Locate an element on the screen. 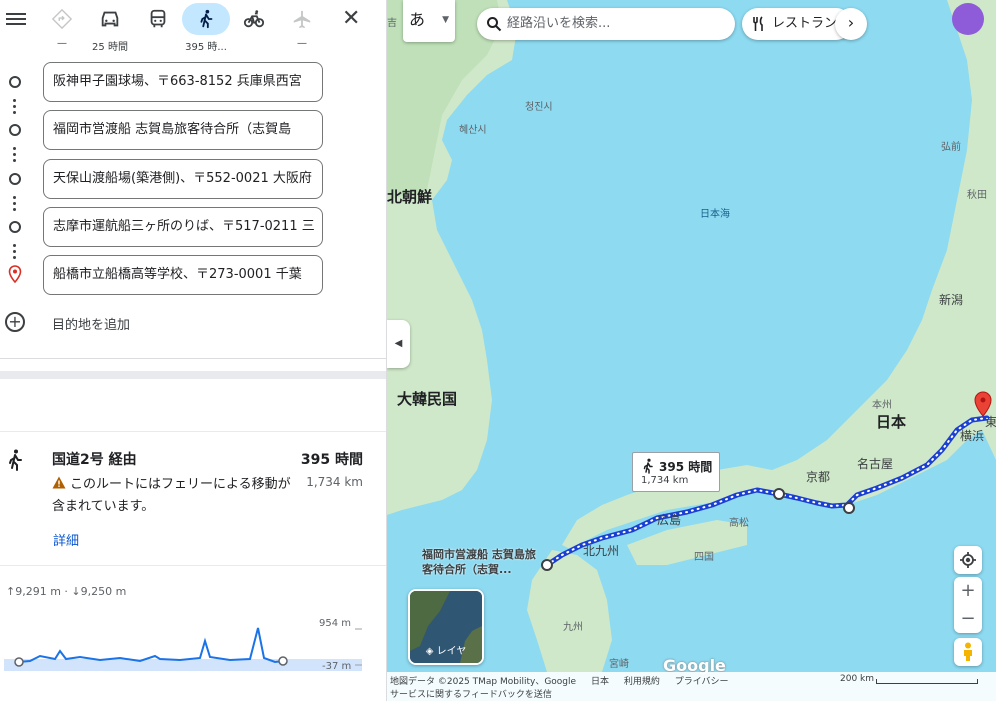 The width and height of the screenshot is (996, 701). location-icon is located at coordinates (968, 560).